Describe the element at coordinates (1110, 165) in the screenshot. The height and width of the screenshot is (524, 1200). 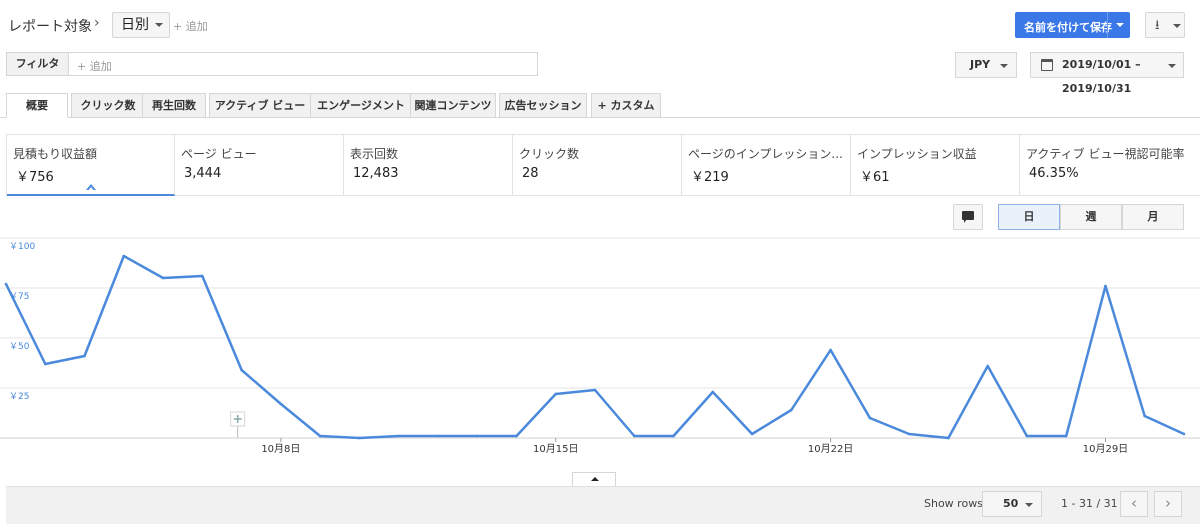
I see `metric-active-view-viewable: アクティブ ビュー視認可能率 46.35%` at that location.